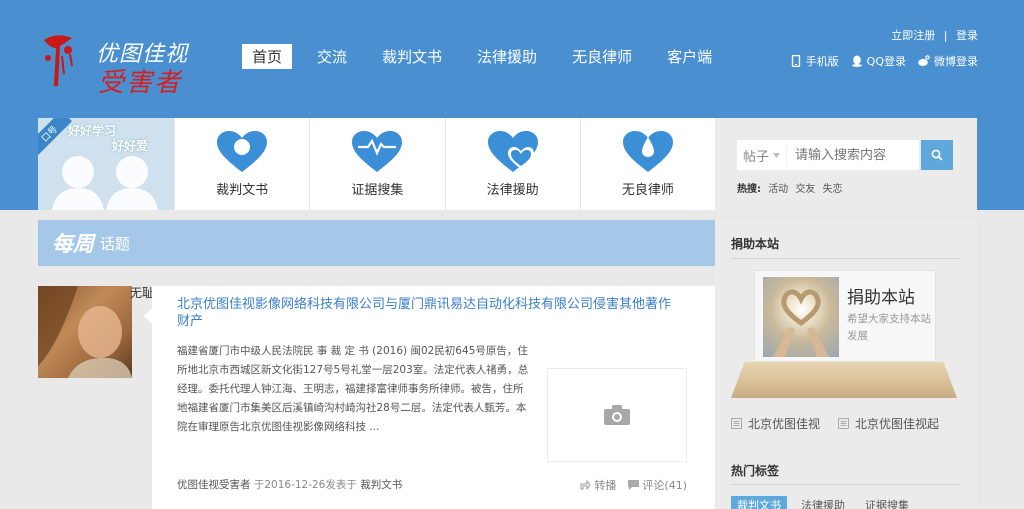 The width and height of the screenshot is (1024, 509). I want to click on mobile-link: 手机版, so click(814, 61).